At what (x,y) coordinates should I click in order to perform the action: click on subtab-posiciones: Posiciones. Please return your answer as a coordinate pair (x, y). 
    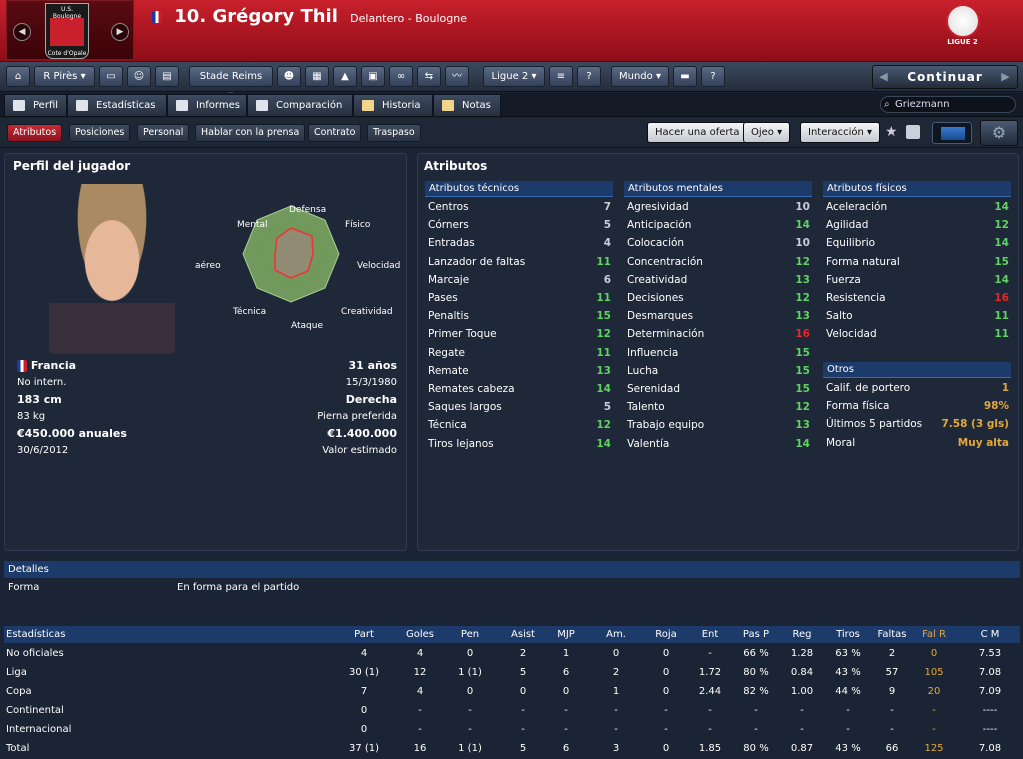
    Looking at the image, I should click on (100, 133).